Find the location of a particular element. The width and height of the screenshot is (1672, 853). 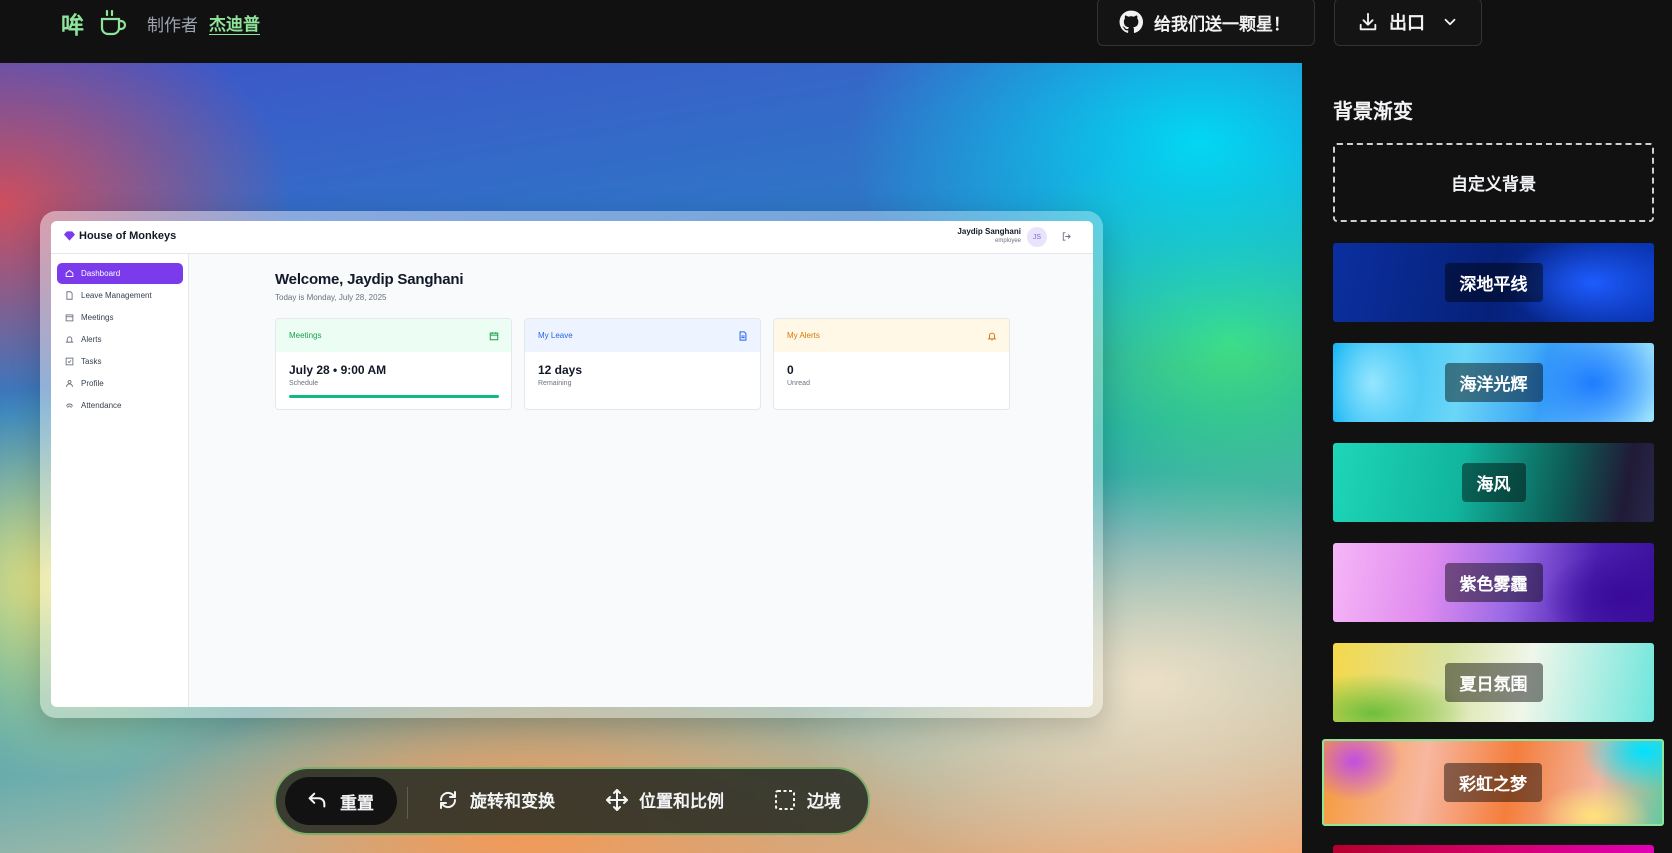

leave-card: My Leave 12 days Remaining is located at coordinates (642, 364).